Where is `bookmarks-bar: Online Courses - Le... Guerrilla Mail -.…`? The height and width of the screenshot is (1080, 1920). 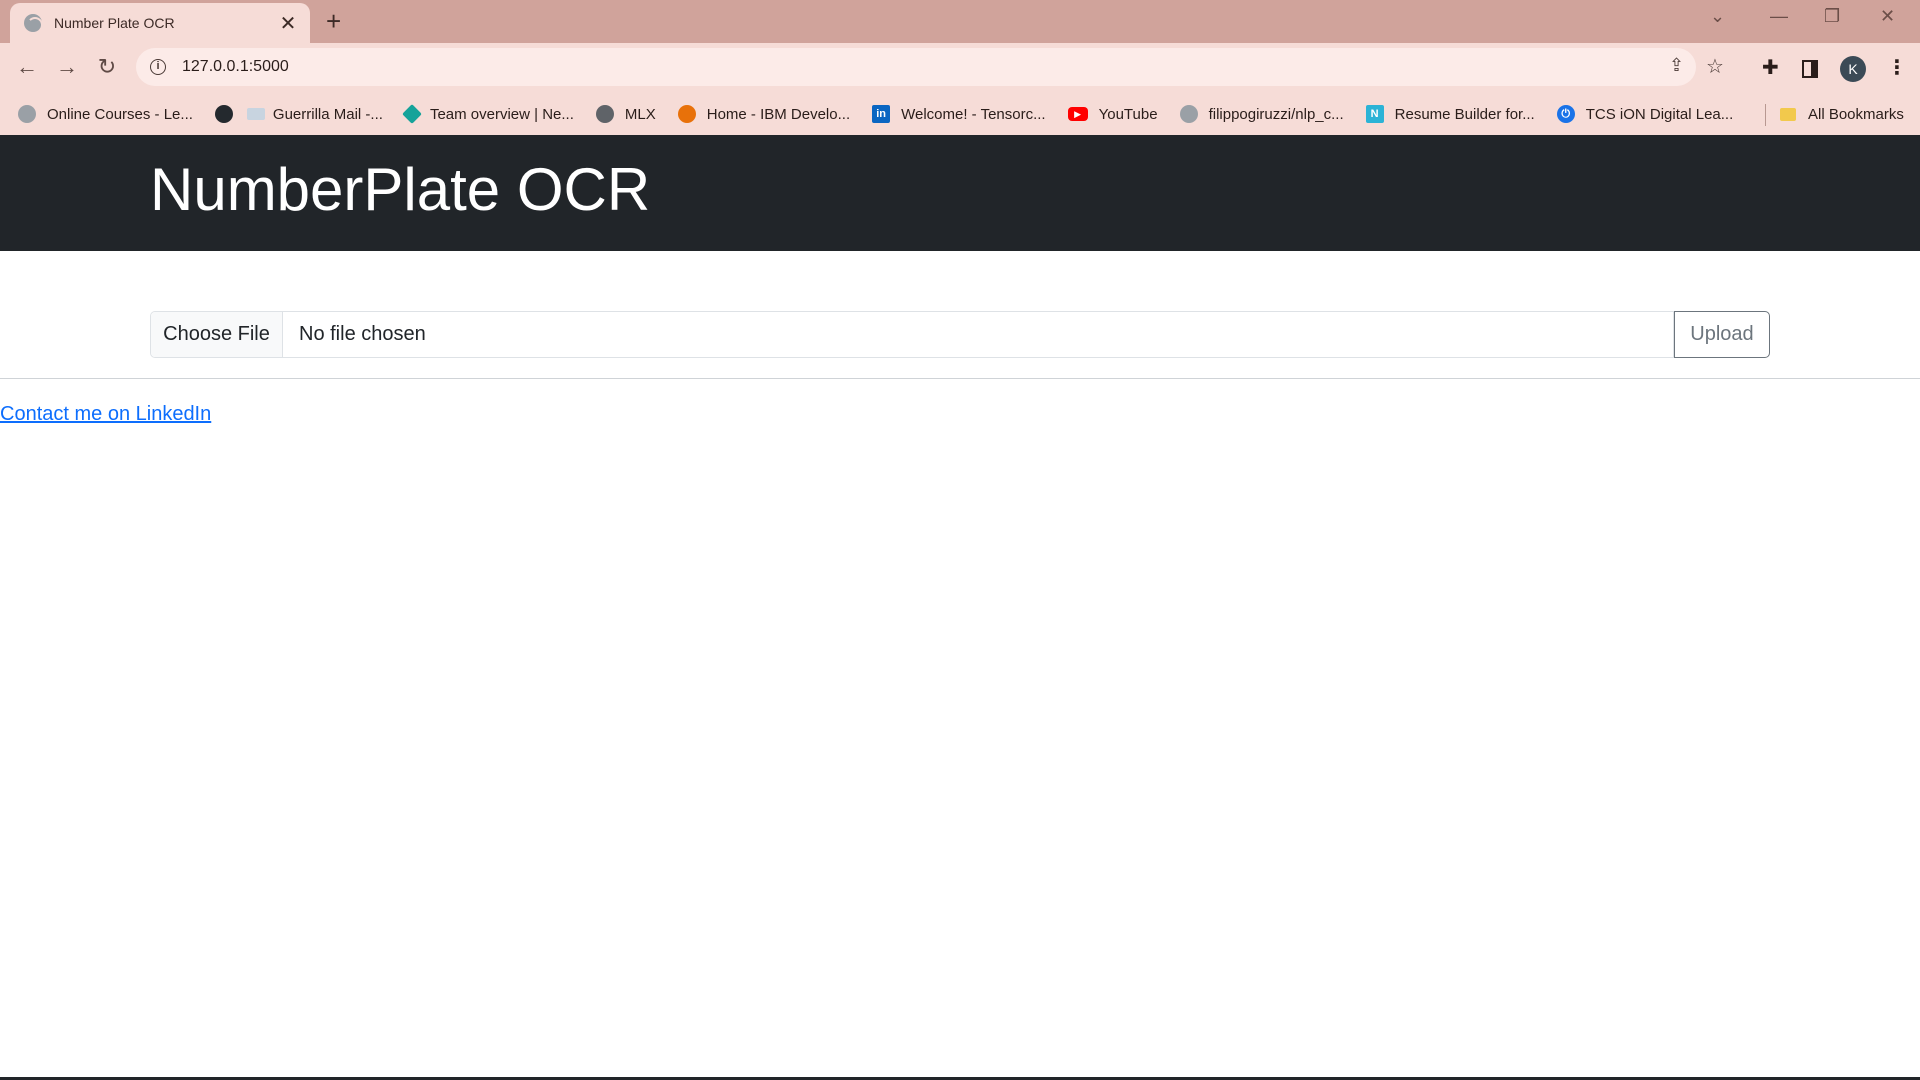 bookmarks-bar: Online Courses - Le... Guerrilla Mail -.… is located at coordinates (960, 114).